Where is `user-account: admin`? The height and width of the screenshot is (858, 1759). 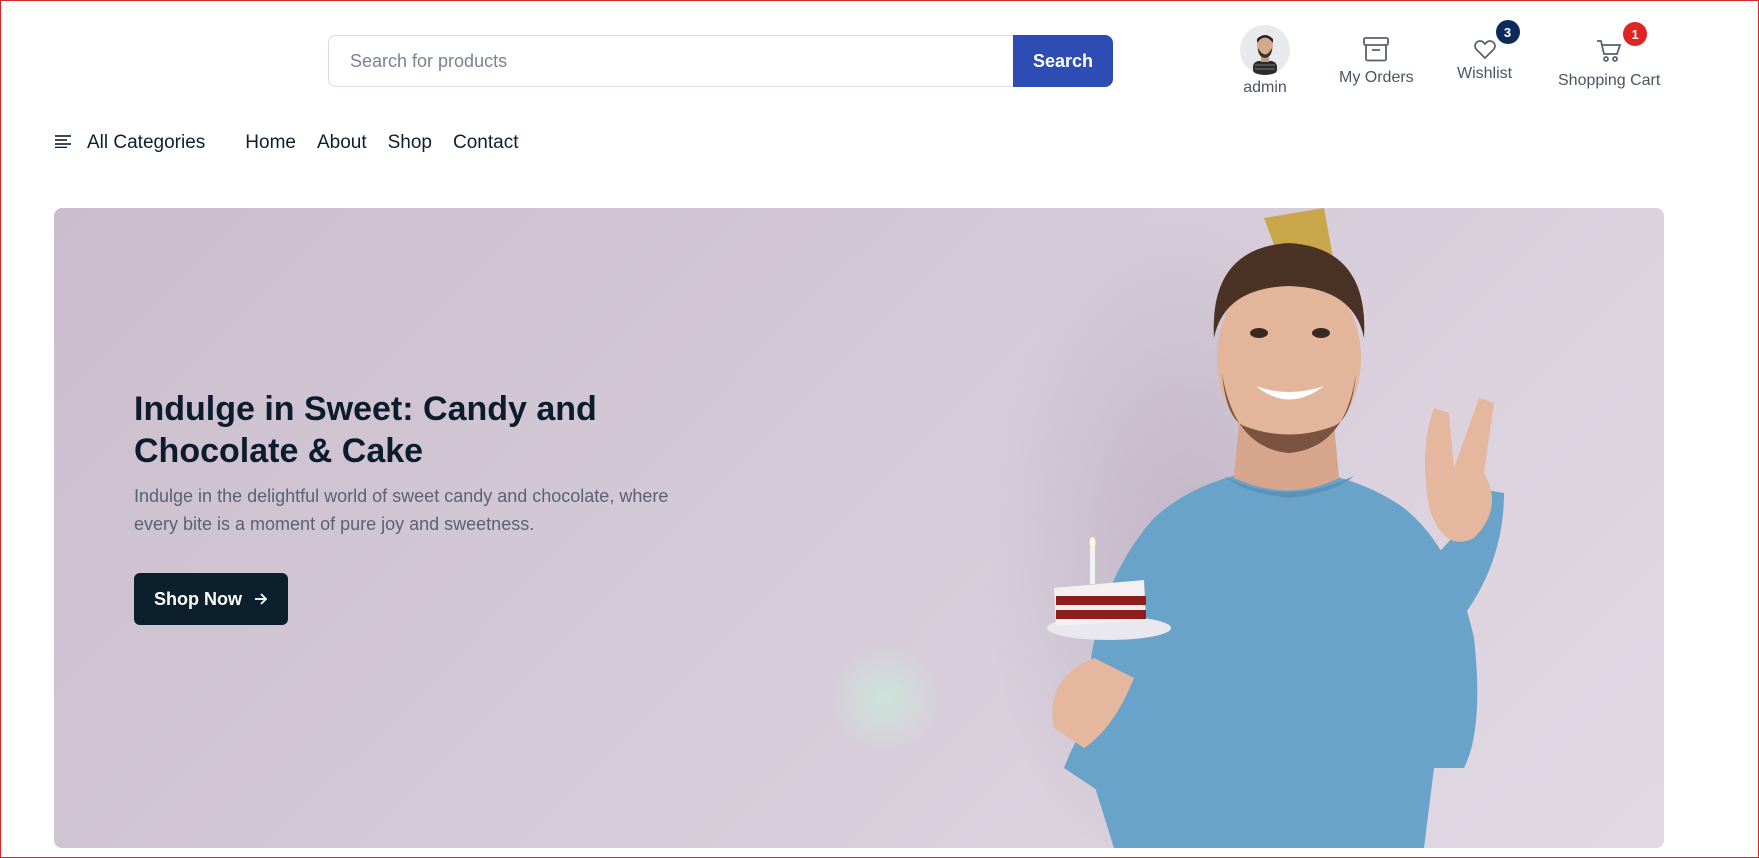 user-account: admin is located at coordinates (1265, 61).